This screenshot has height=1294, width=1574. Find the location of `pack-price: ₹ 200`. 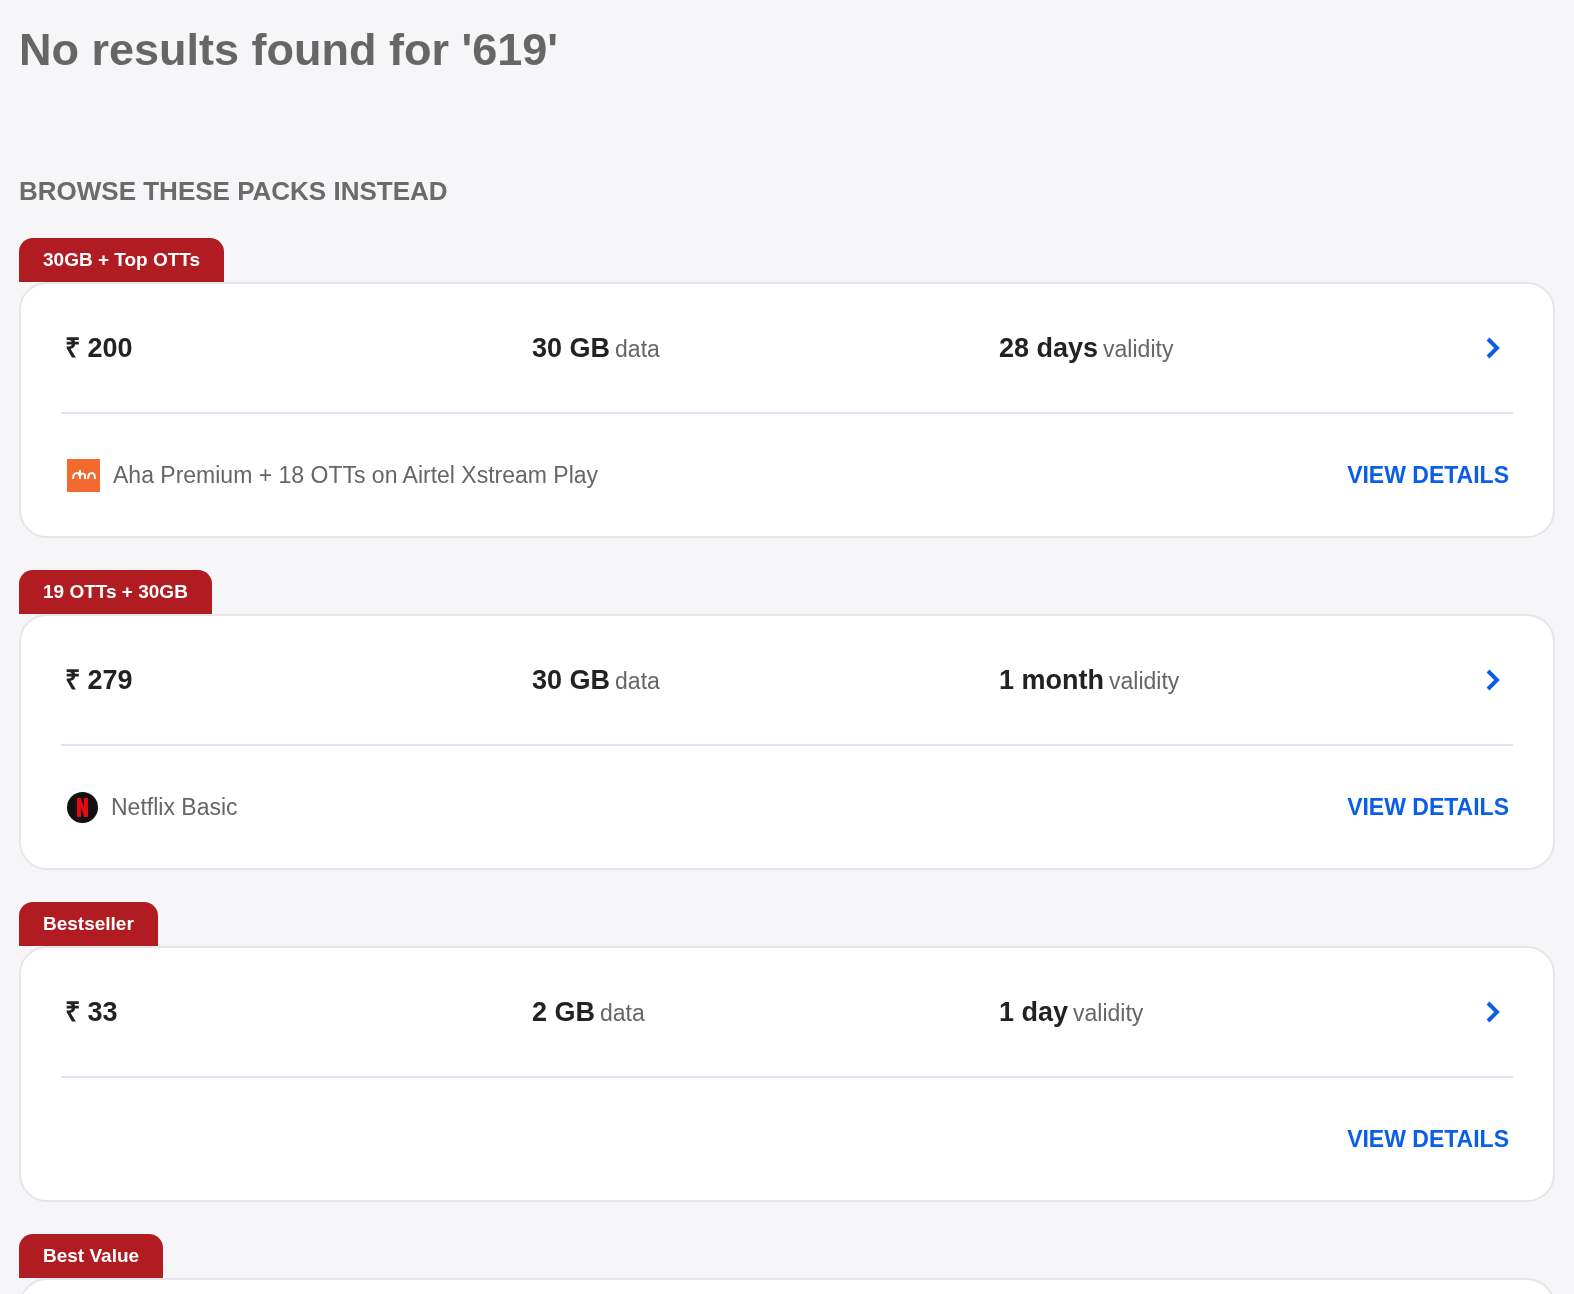

pack-price: ₹ 200 is located at coordinates (99, 348).